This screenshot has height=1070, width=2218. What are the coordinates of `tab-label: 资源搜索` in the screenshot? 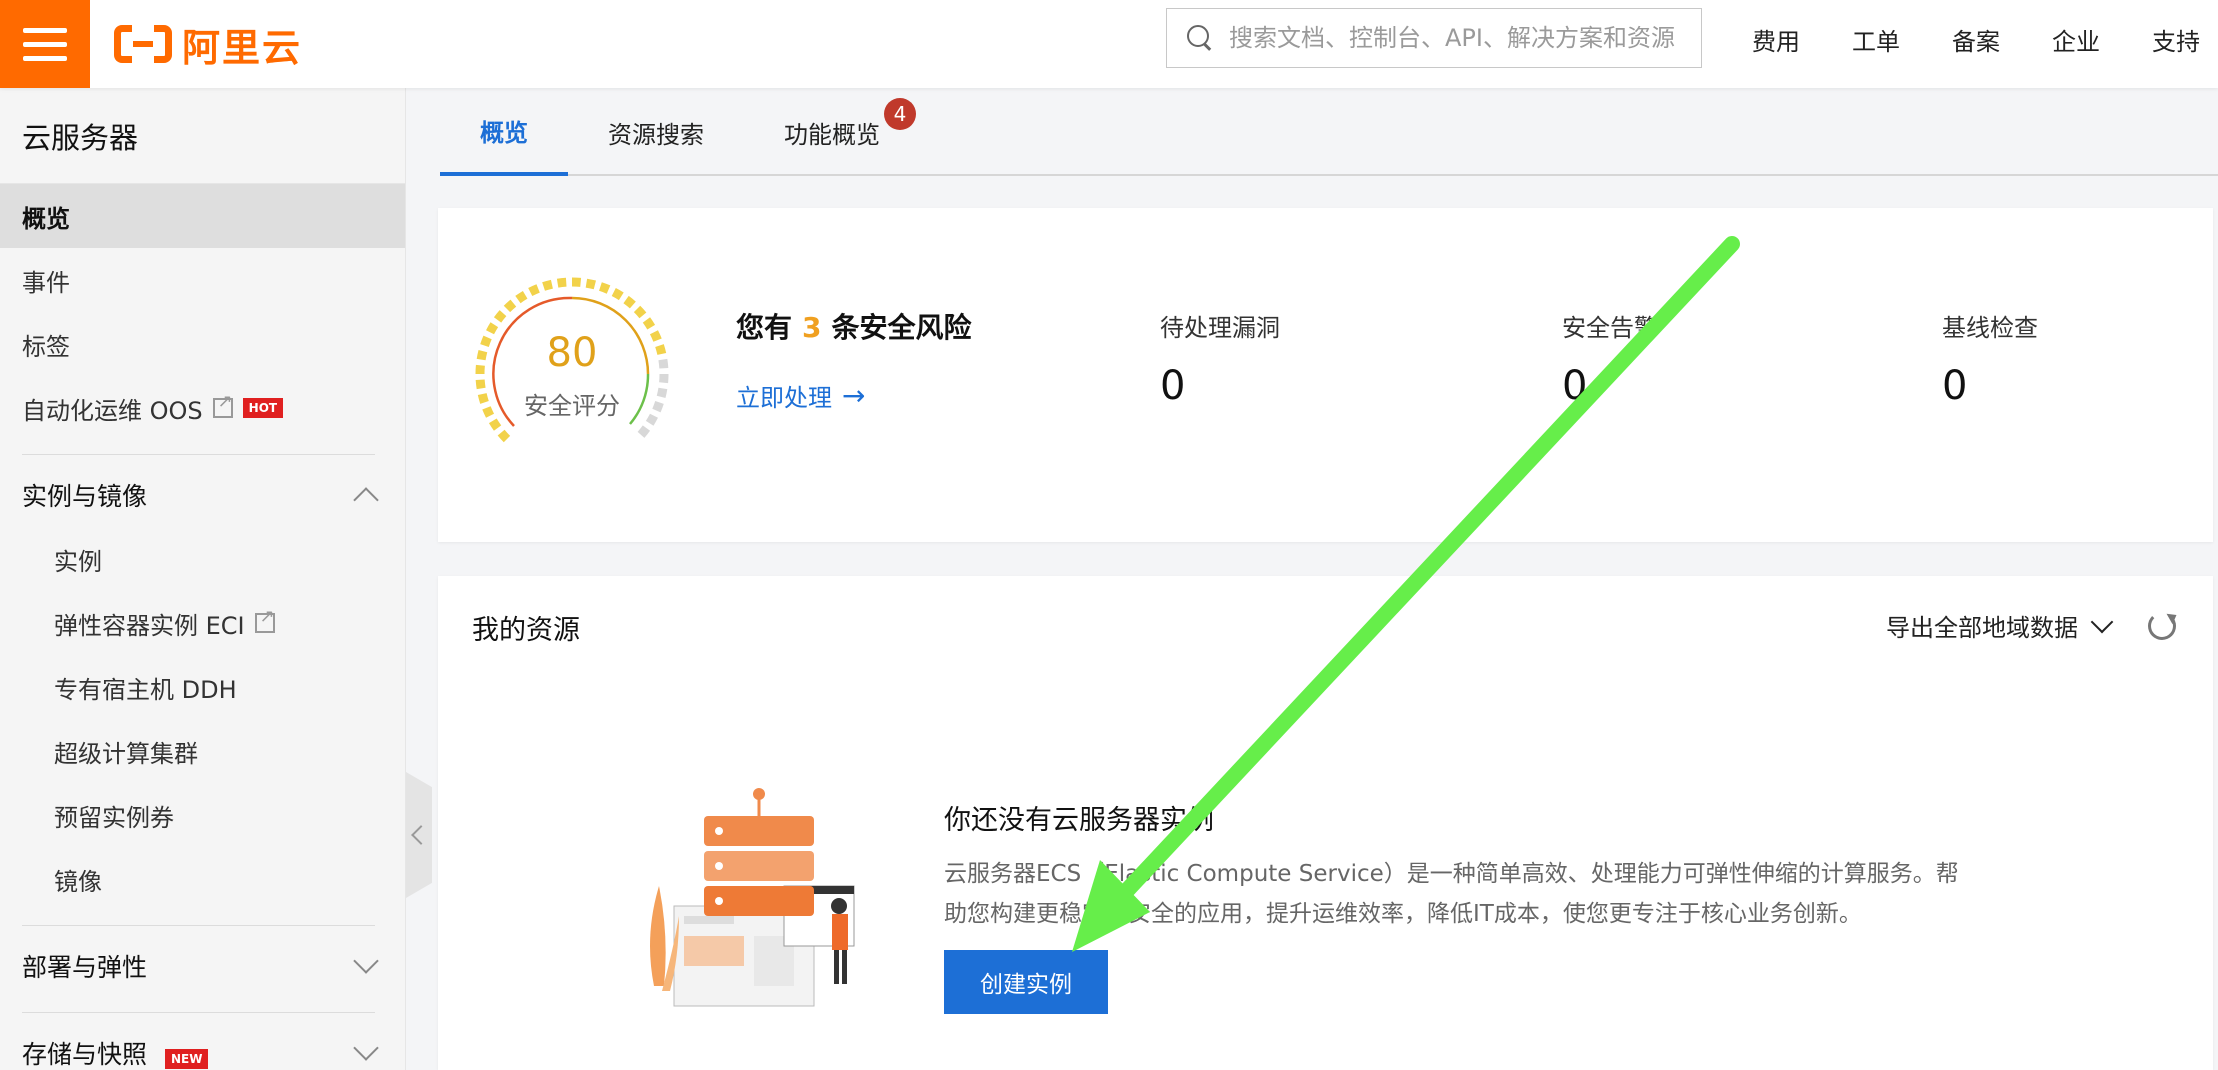 It's located at (656, 134).